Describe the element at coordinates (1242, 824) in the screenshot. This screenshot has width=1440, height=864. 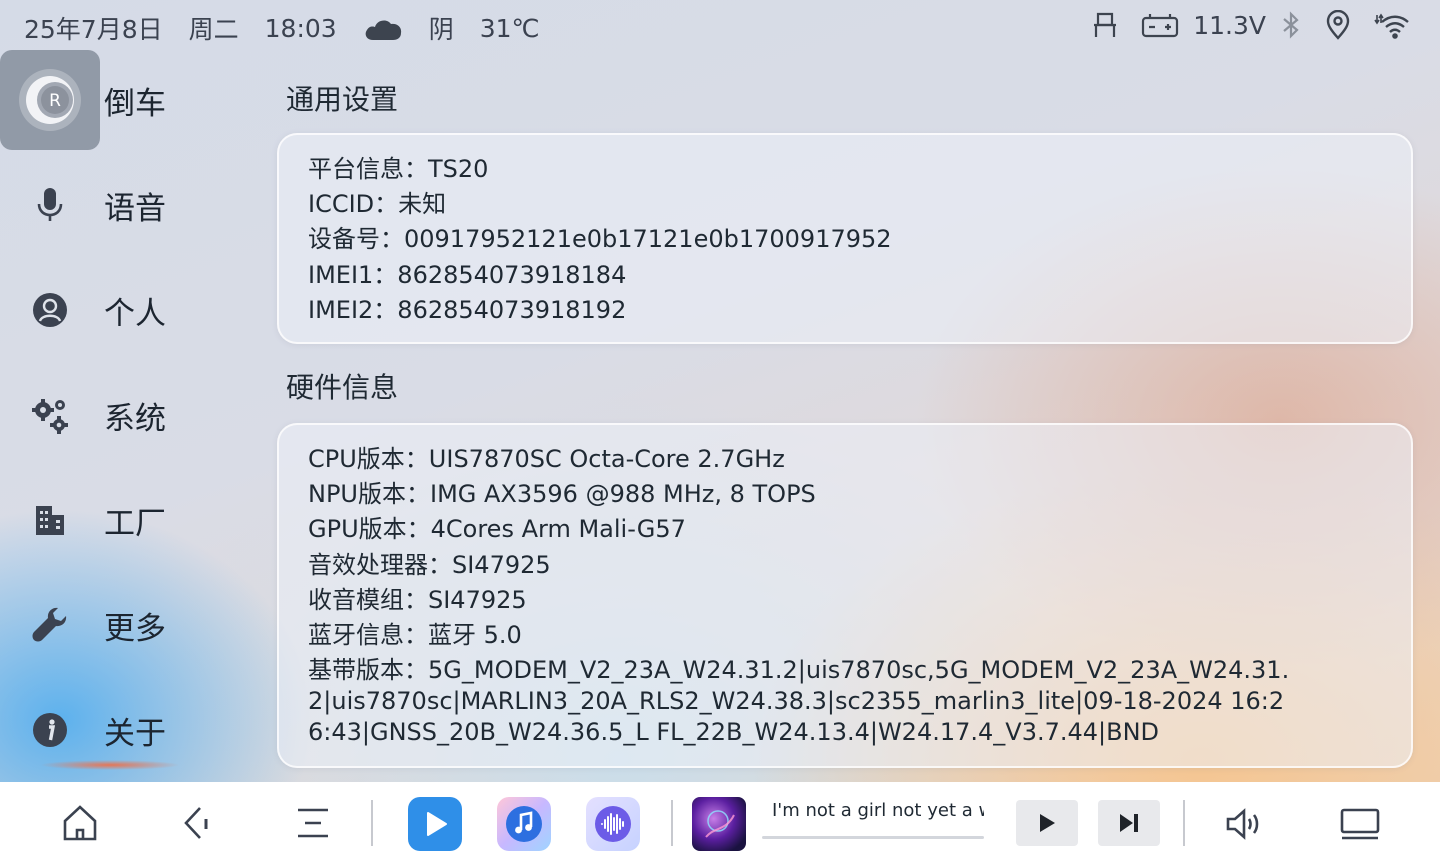
I see `volume-icon` at that location.